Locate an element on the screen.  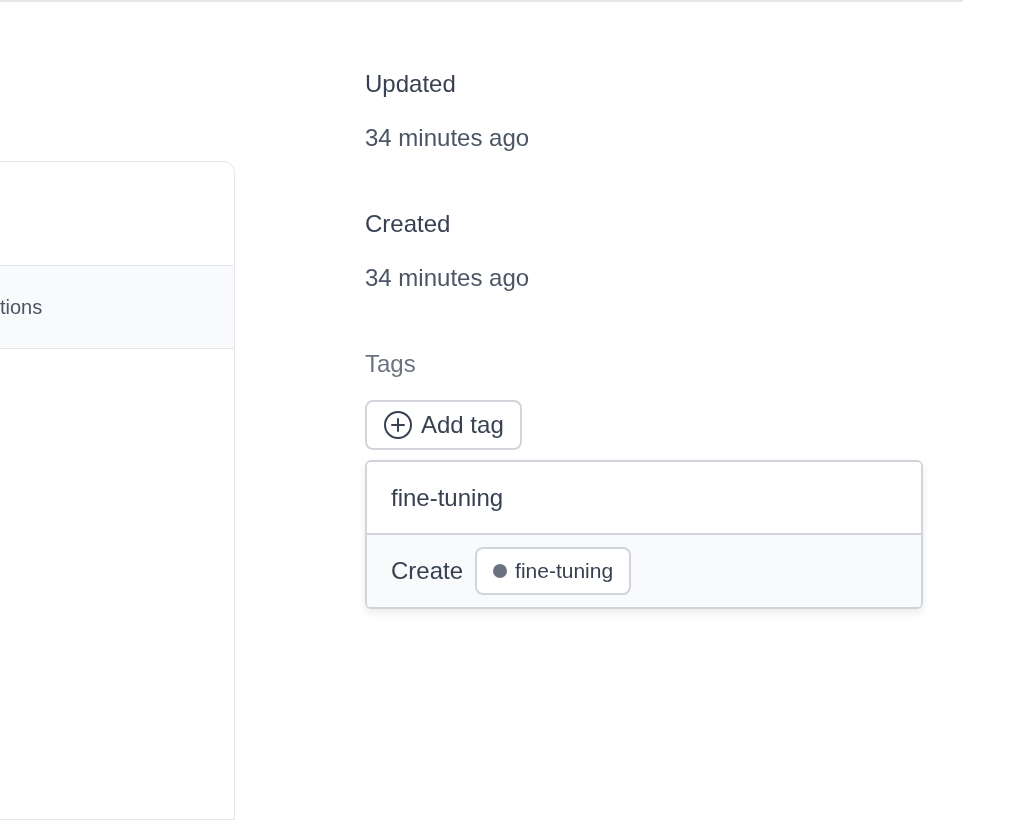
create-label: Create is located at coordinates (427, 571).